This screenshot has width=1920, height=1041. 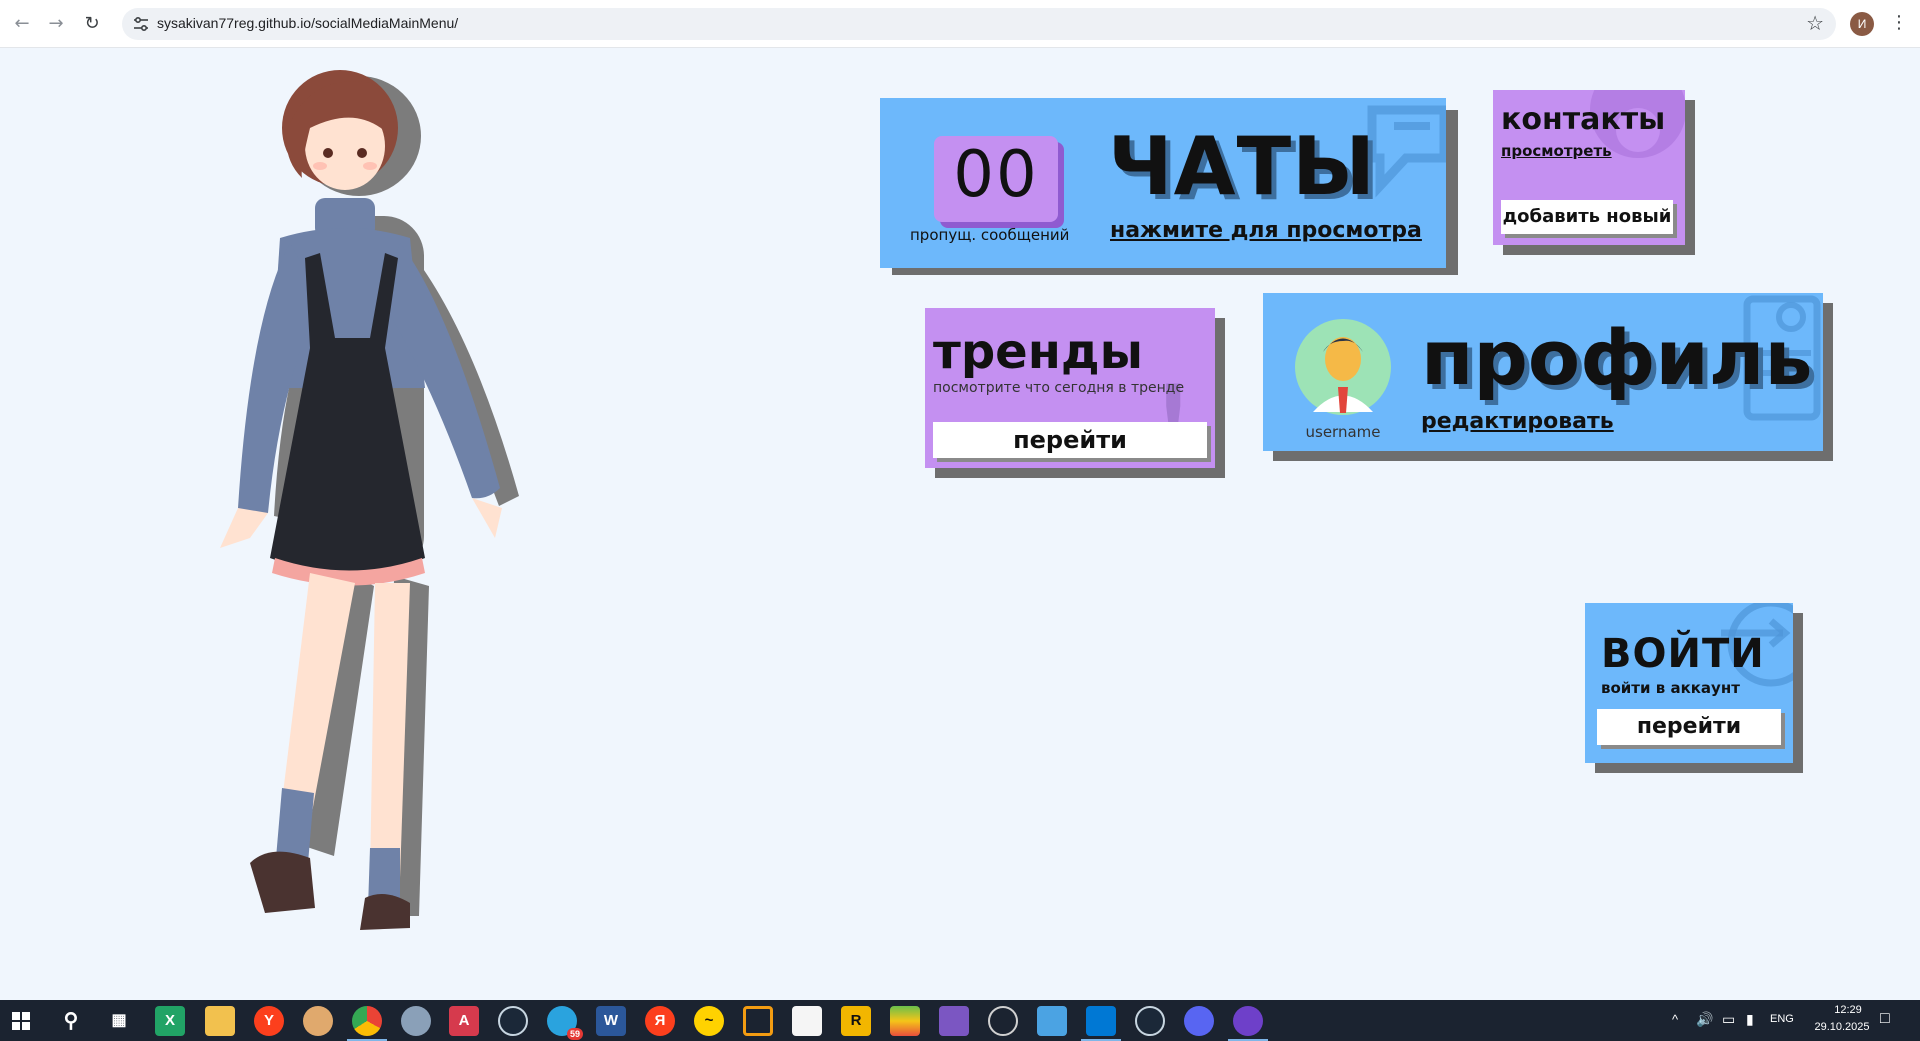 I want to click on anime-girl-illustration, so click(x=369, y=500).